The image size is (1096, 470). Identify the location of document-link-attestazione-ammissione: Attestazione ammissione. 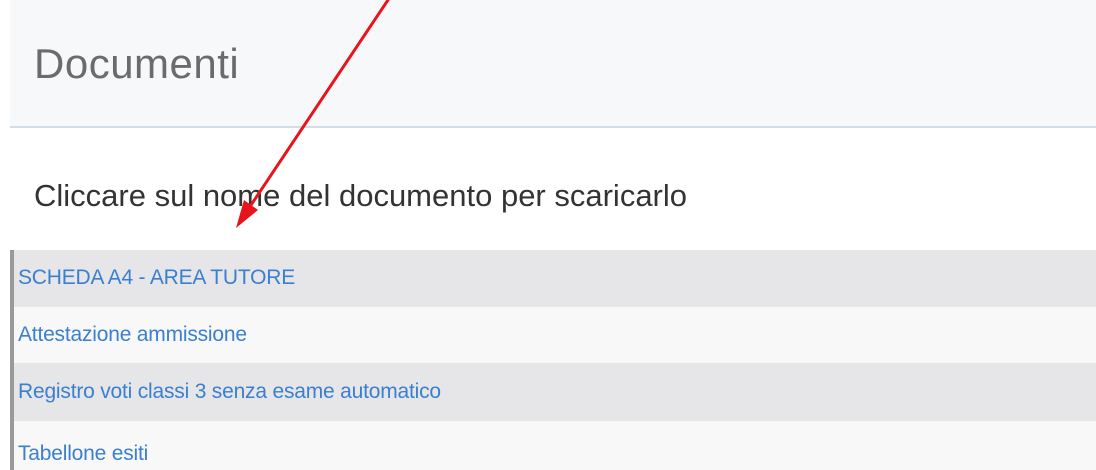
(132, 335).